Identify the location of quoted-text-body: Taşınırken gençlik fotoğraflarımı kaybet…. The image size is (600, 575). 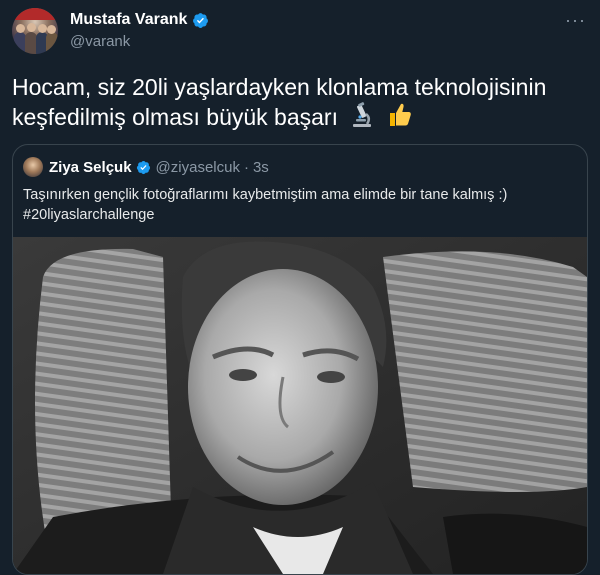
(265, 195).